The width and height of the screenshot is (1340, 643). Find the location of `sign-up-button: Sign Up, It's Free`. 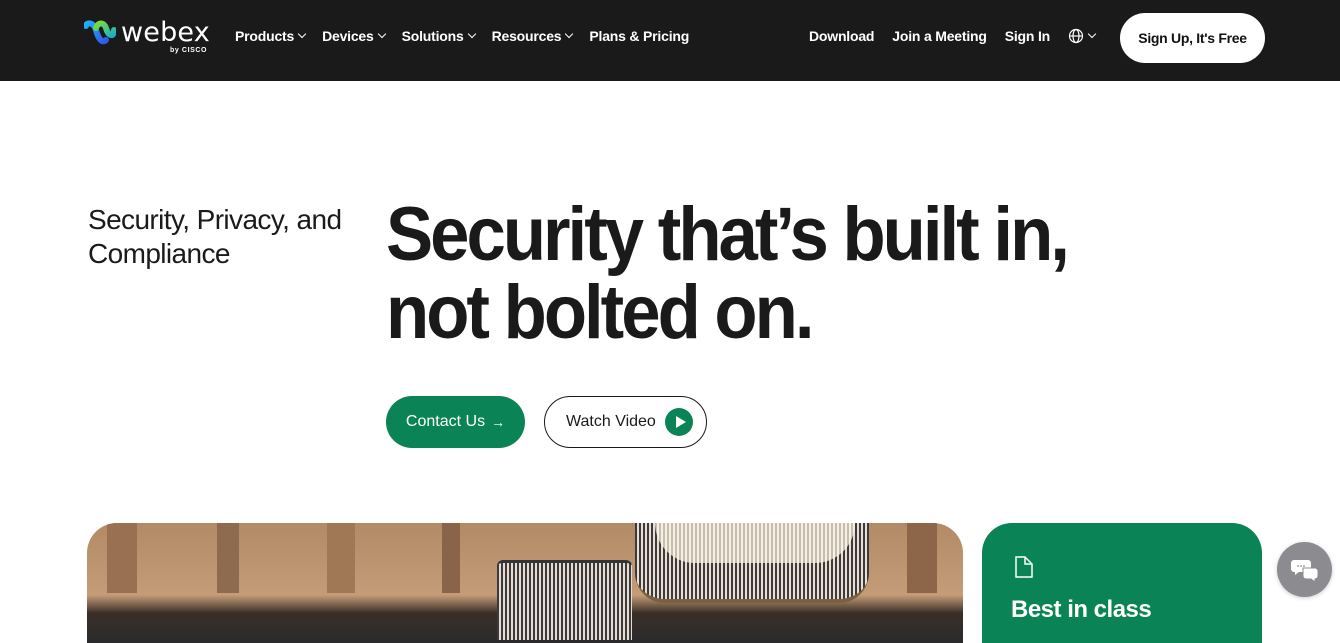

sign-up-button: Sign Up, It's Free is located at coordinates (1192, 38).